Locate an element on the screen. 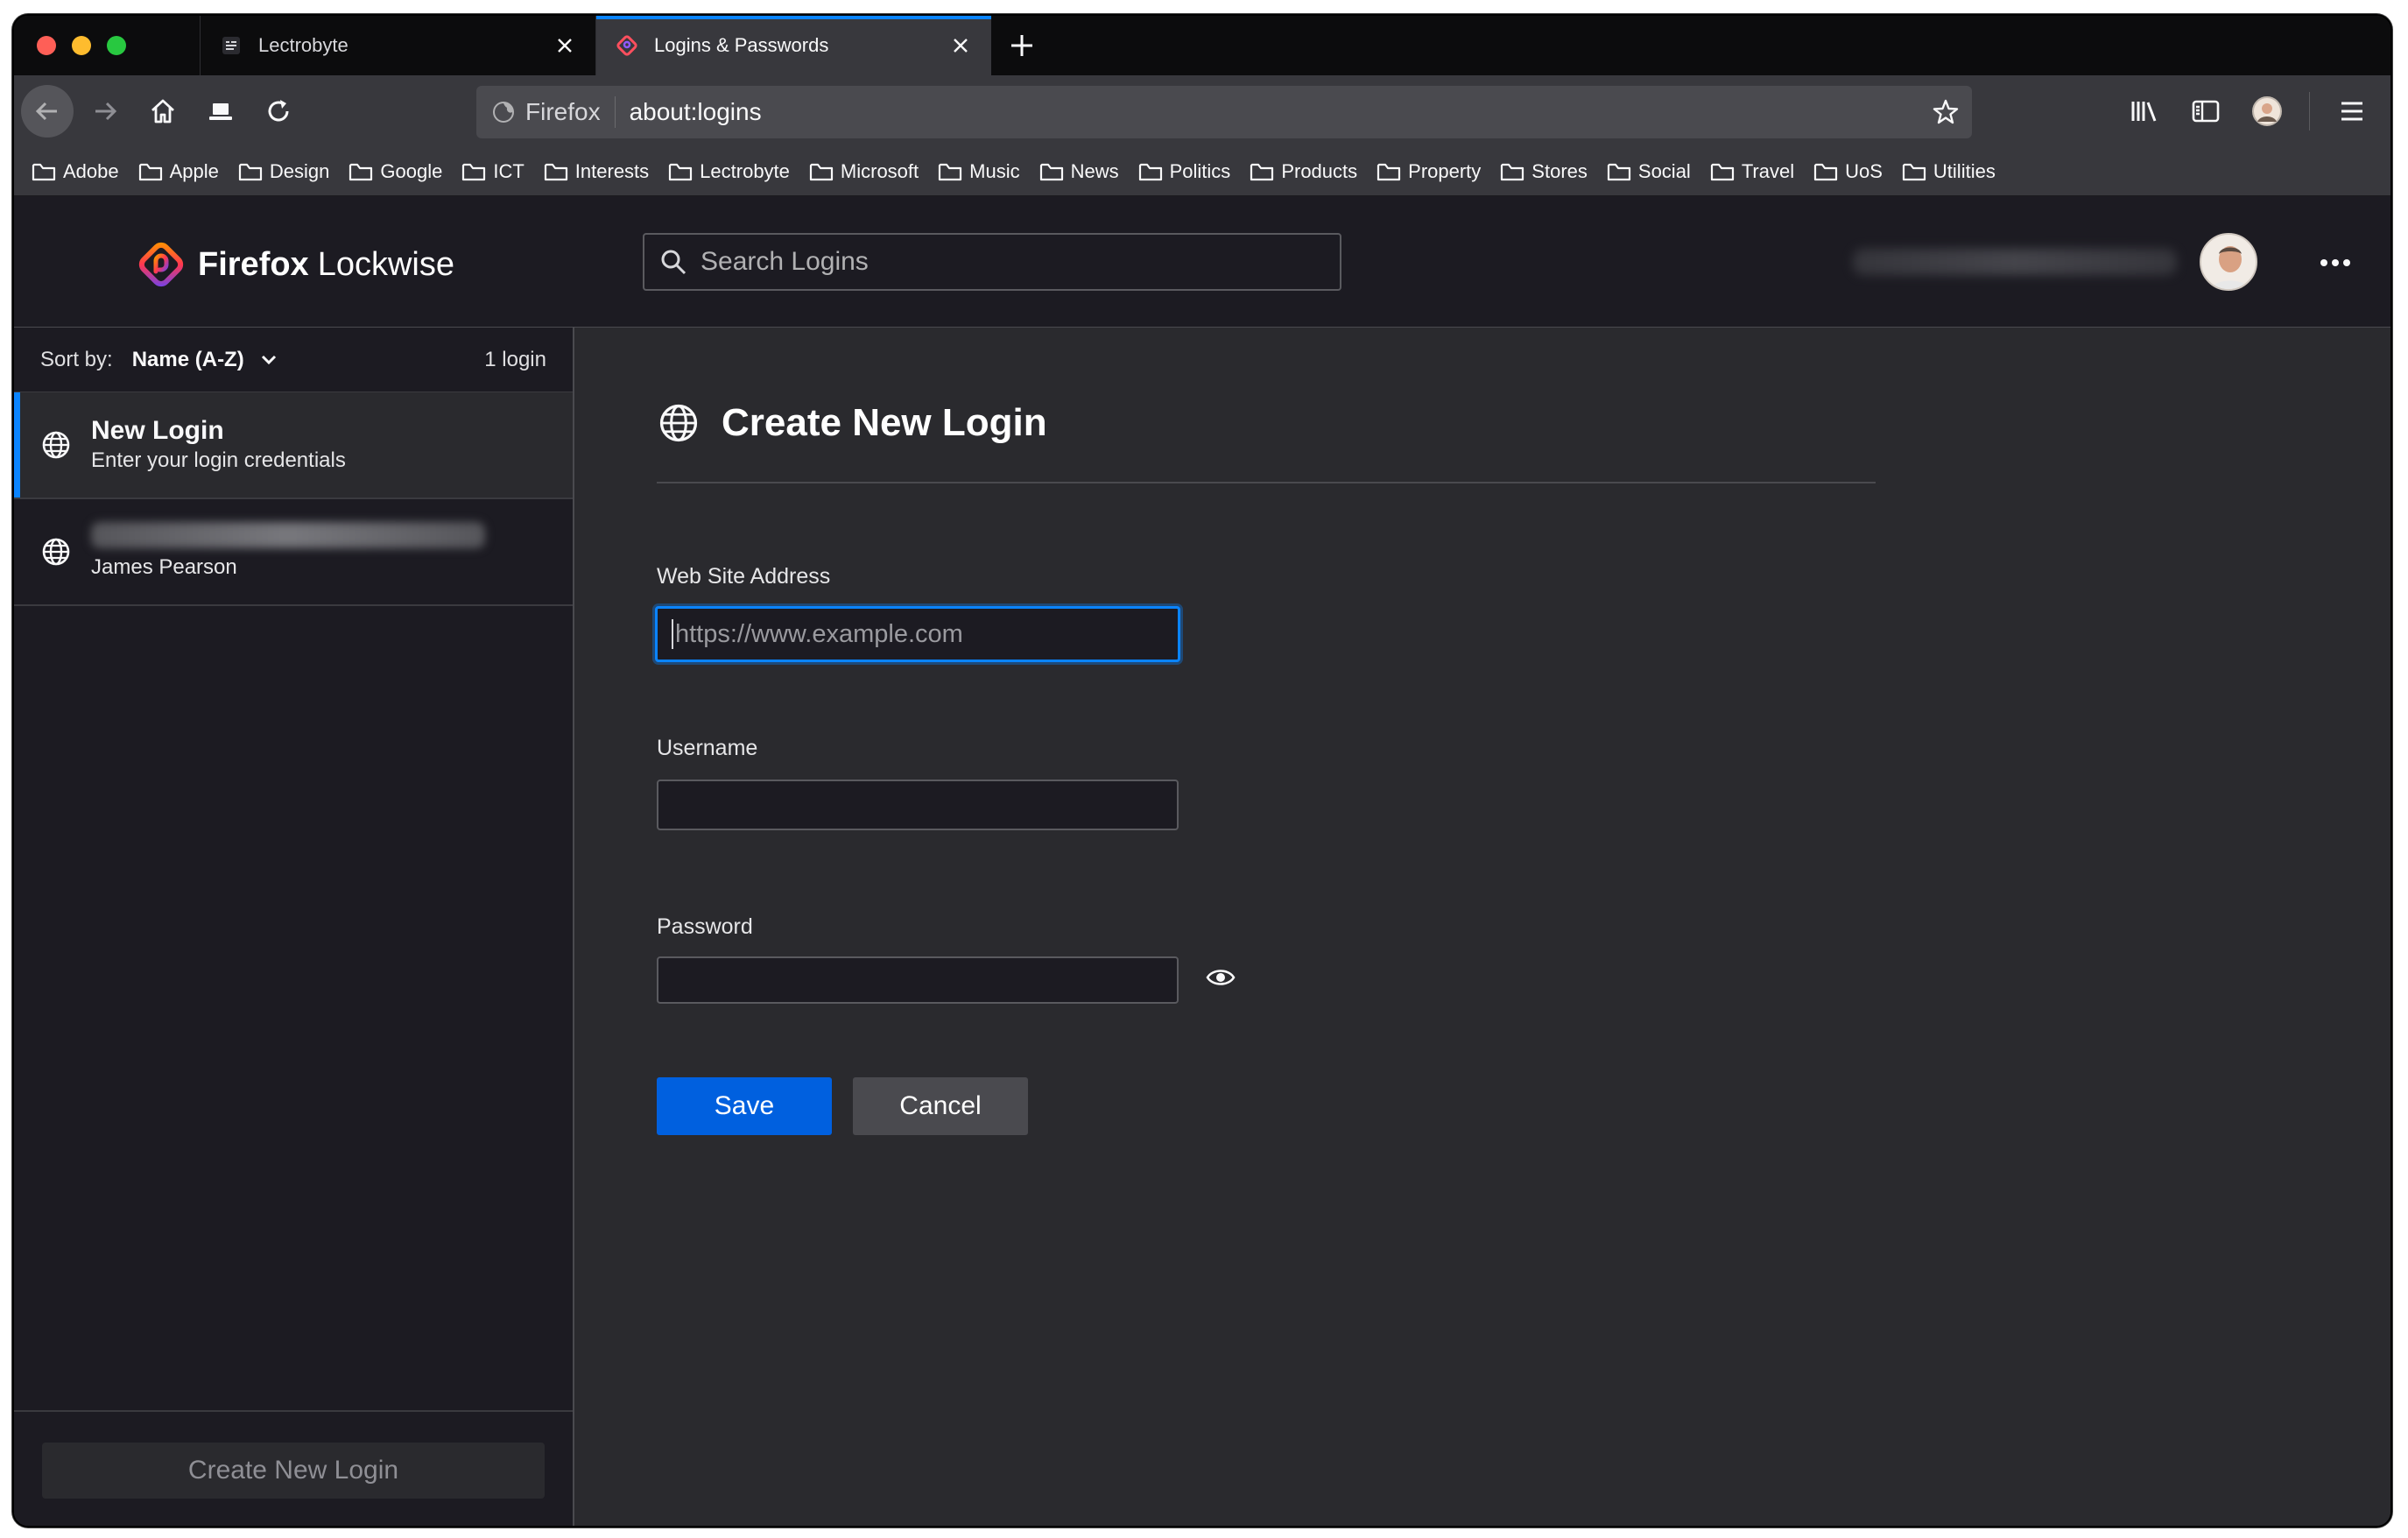 The height and width of the screenshot is (1538, 2408). lockwise-icon is located at coordinates (627, 45).